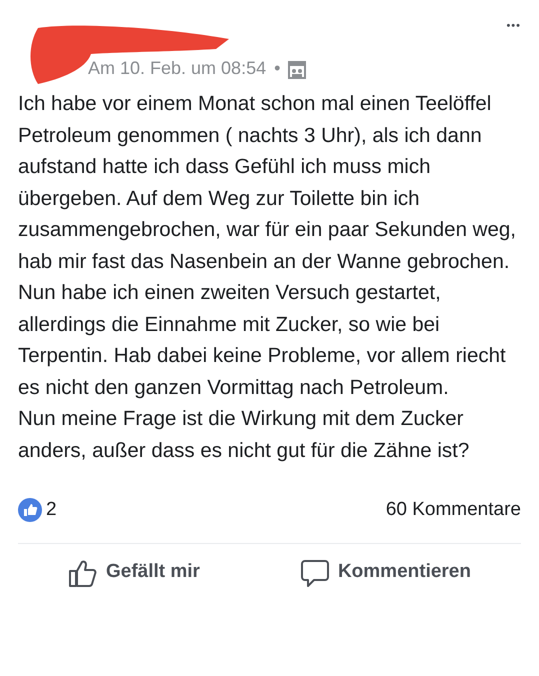 Image resolution: width=539 pixels, height=676 pixels. Describe the element at coordinates (453, 510) in the screenshot. I see `comment-count: 60 Kommentare` at that location.